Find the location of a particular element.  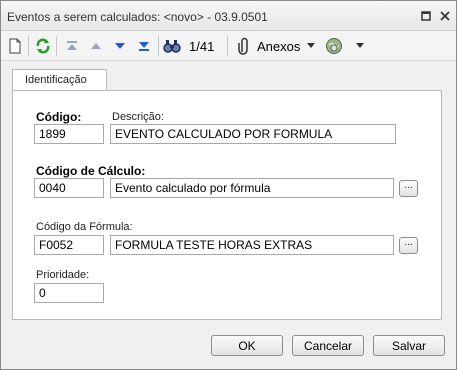

cancel-button: Cancelar is located at coordinates (328, 345).